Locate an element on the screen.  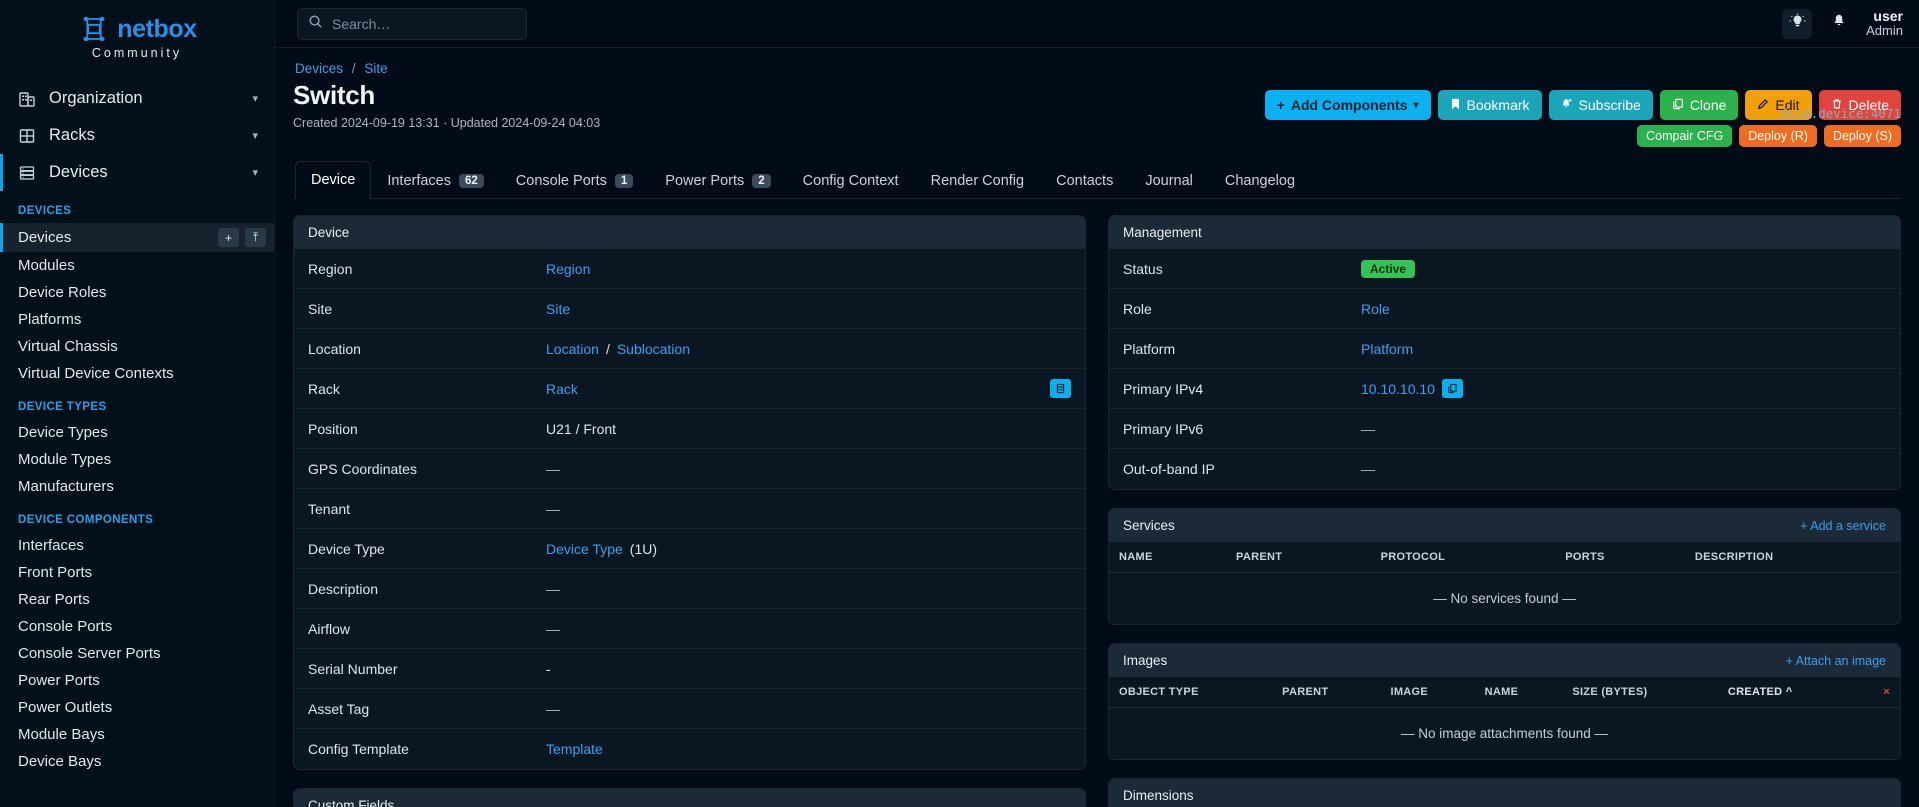
import-device-button: ⤒ is located at coordinates (255, 237).